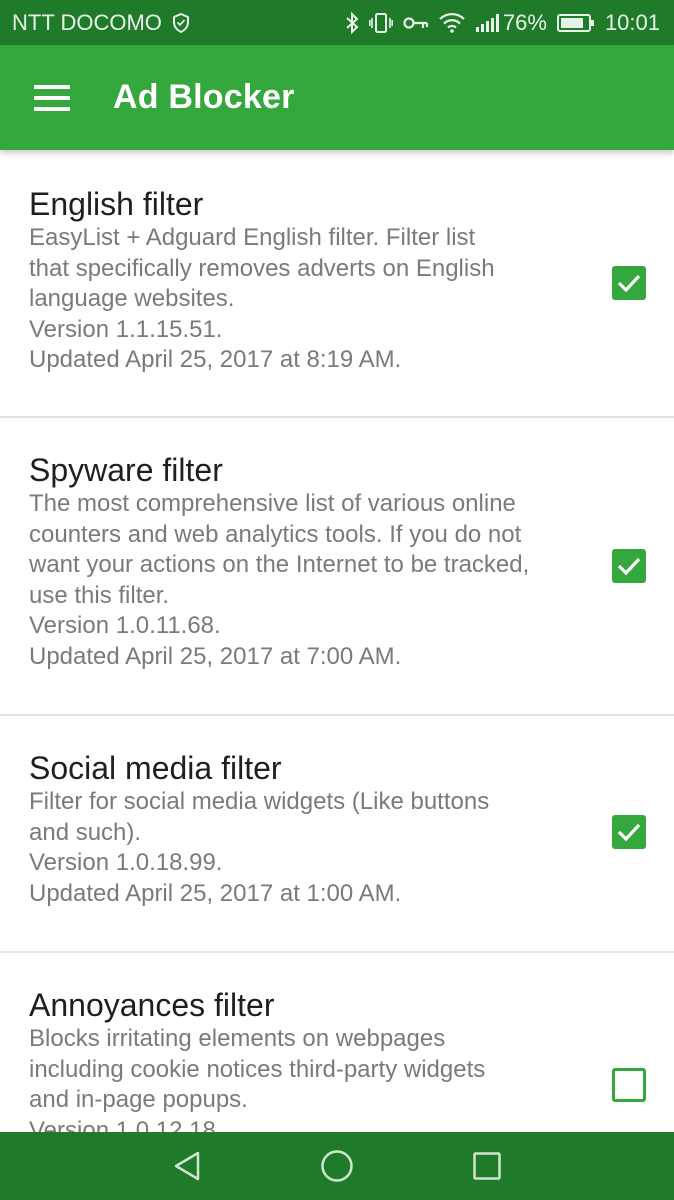  What do you see at coordinates (126, 329) in the screenshot?
I see `filter-version: Version 1.1.15.51.` at bounding box center [126, 329].